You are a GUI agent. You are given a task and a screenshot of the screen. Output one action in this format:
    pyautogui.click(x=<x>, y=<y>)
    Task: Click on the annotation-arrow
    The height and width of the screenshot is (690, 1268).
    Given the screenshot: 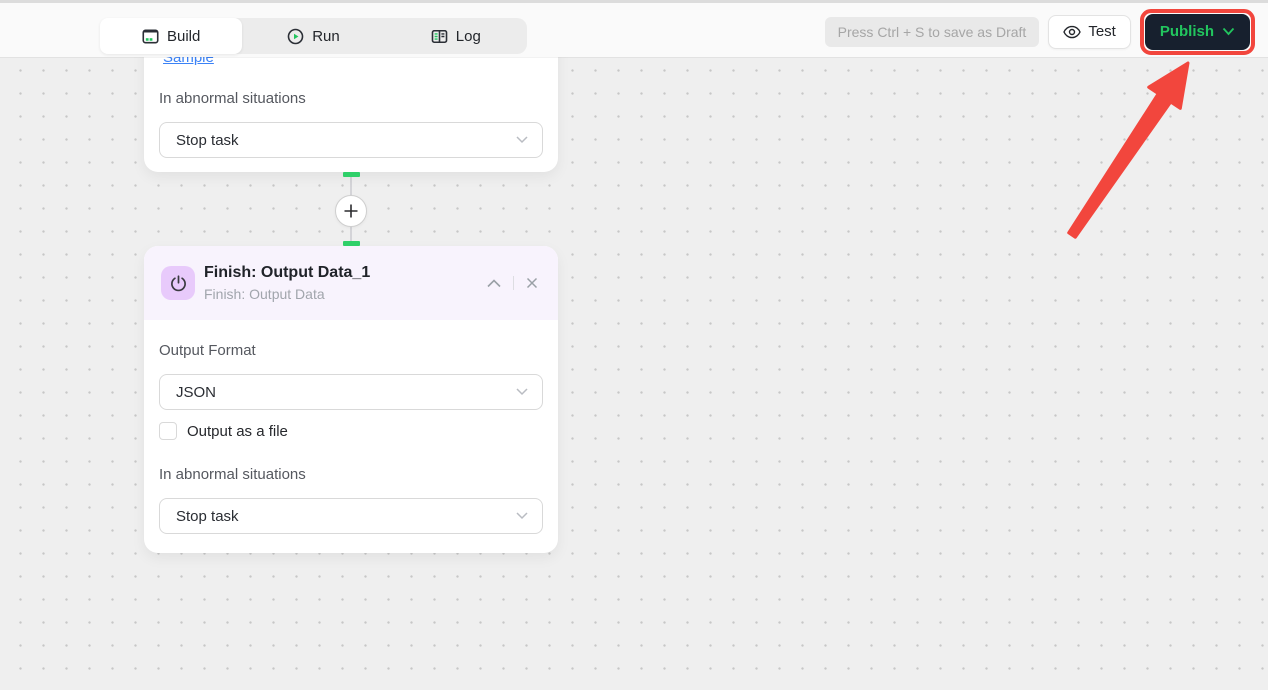 What is the action you would take?
    pyautogui.click(x=1128, y=150)
    